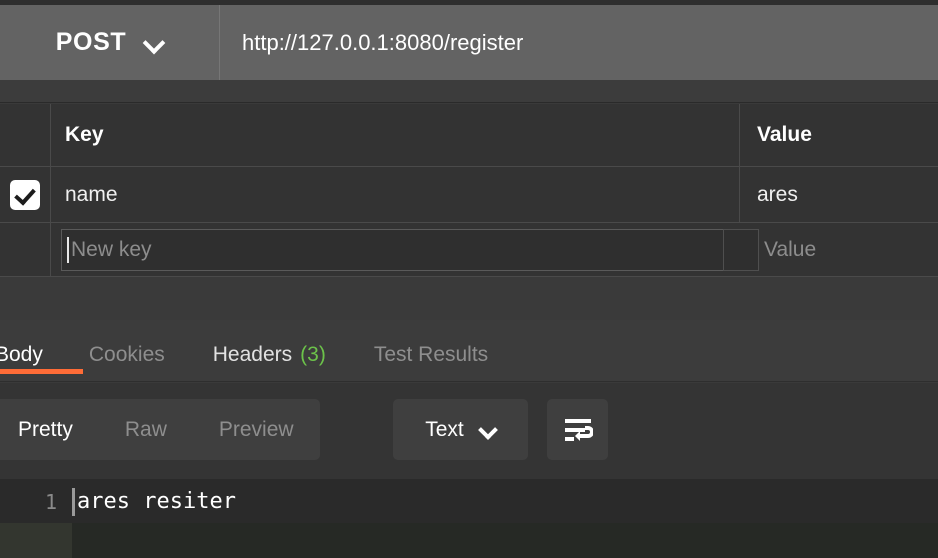 This screenshot has height=558, width=938. I want to click on code-line: 1 ares resiter, so click(469, 501).